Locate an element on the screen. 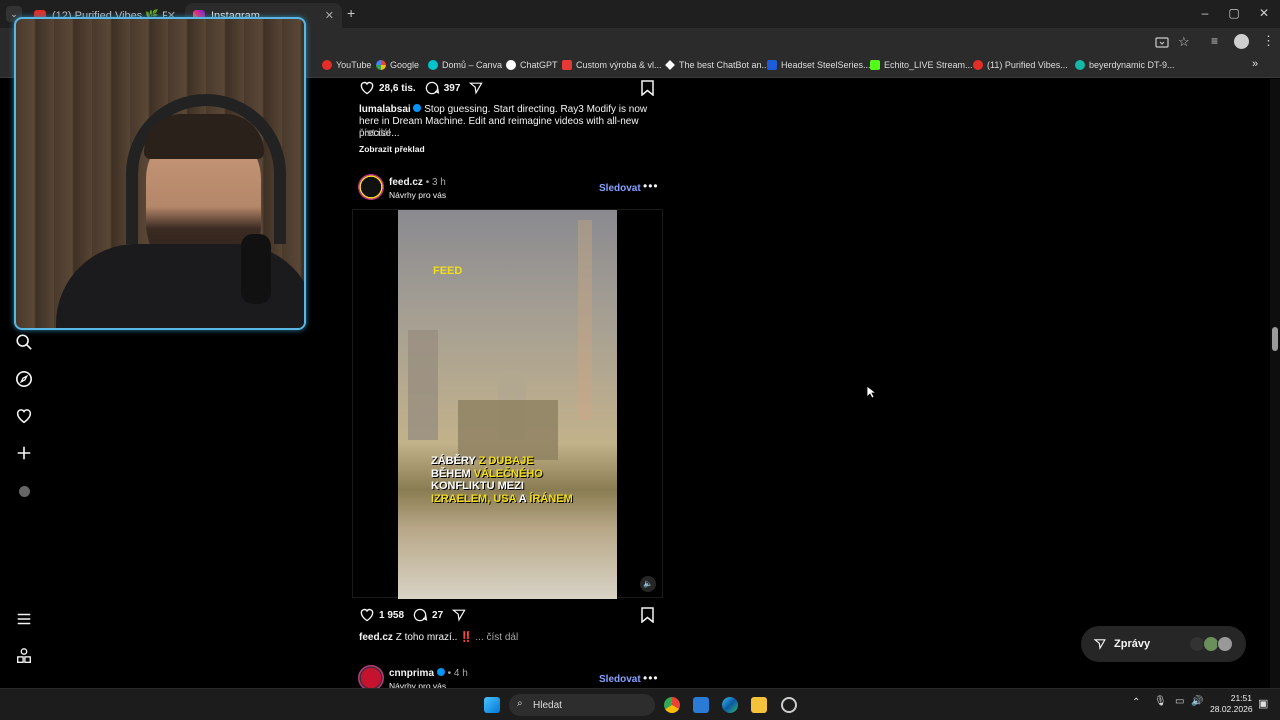 This screenshot has width=1280, height=720. app-icon is located at coordinates (789, 705).